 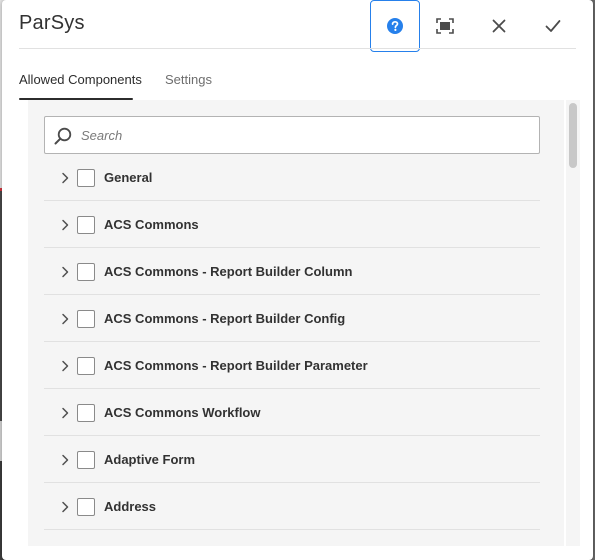 What do you see at coordinates (236, 365) in the screenshot?
I see `component-label: ACS Commons - Report Builder Parameter` at bounding box center [236, 365].